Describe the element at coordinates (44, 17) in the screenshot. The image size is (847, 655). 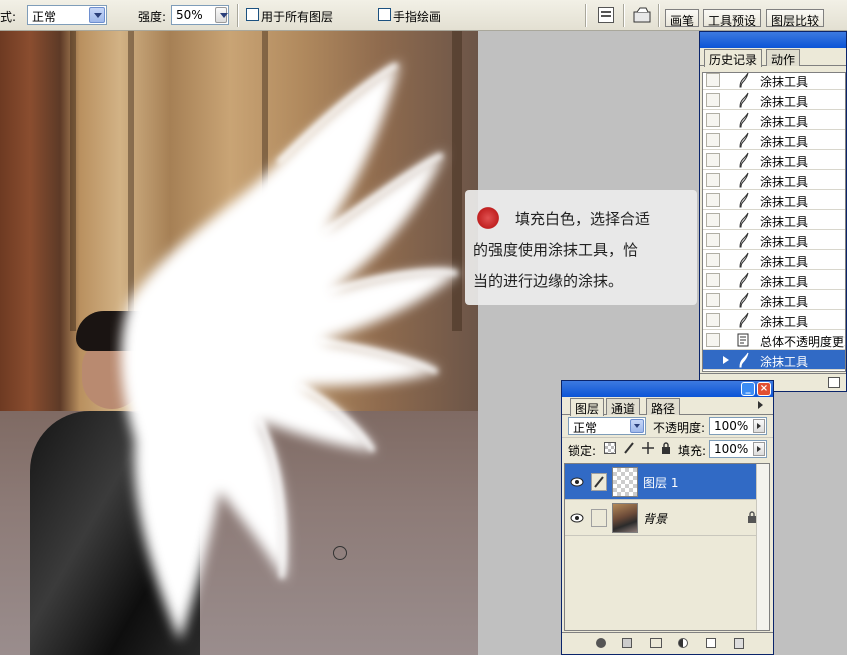
I see `mode-select-value: 正常` at that location.